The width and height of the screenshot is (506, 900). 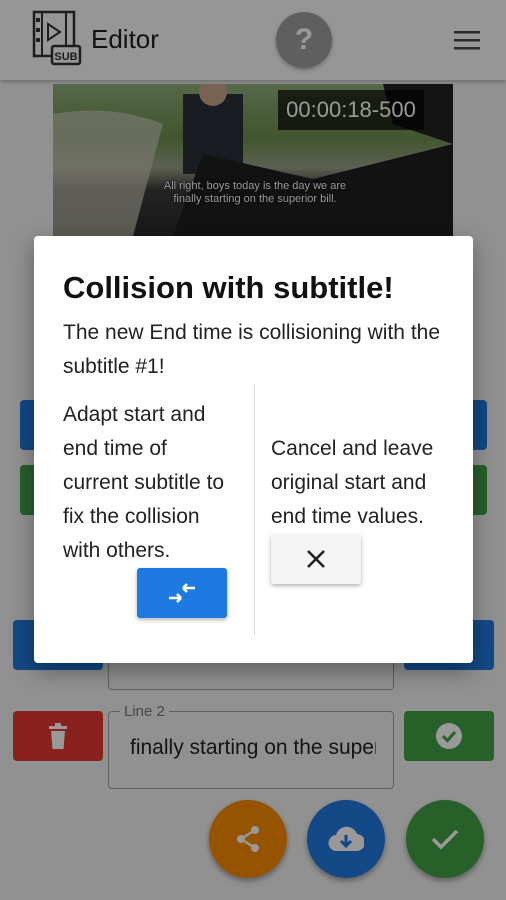 I want to click on compress-arrows-icon, so click(x=182, y=593).